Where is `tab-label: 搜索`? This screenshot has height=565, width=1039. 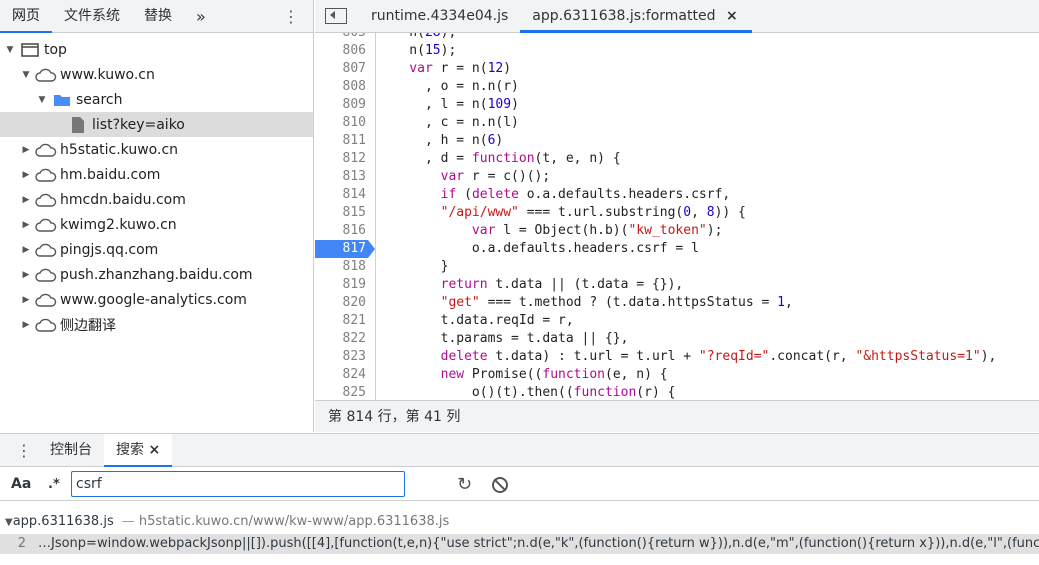 tab-label: 搜索 is located at coordinates (130, 449).